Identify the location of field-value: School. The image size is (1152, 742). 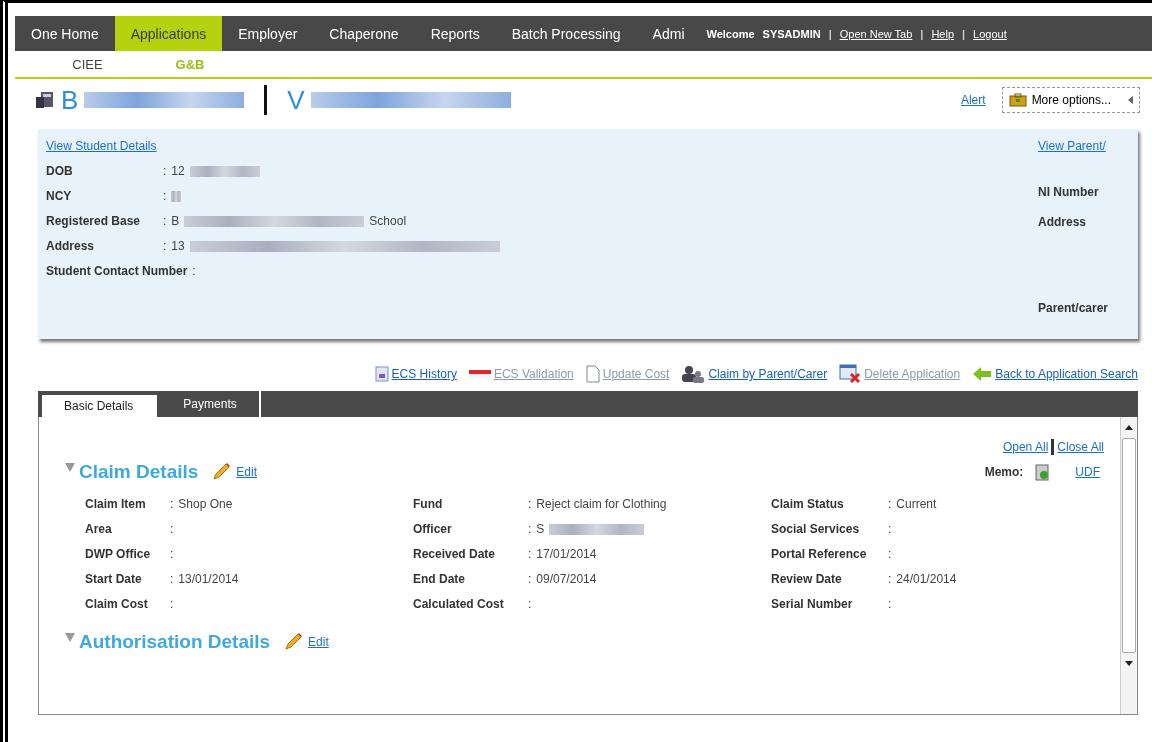
(388, 221).